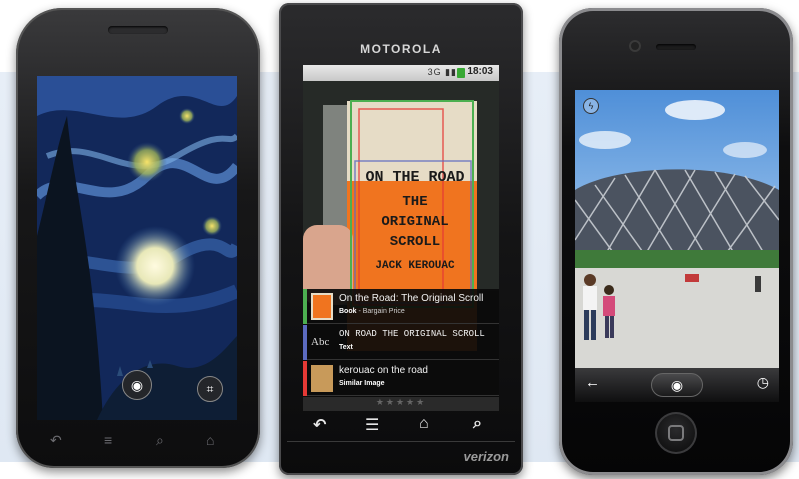  Describe the element at coordinates (348, 311) in the screenshot. I see `result-type: Book` at that location.